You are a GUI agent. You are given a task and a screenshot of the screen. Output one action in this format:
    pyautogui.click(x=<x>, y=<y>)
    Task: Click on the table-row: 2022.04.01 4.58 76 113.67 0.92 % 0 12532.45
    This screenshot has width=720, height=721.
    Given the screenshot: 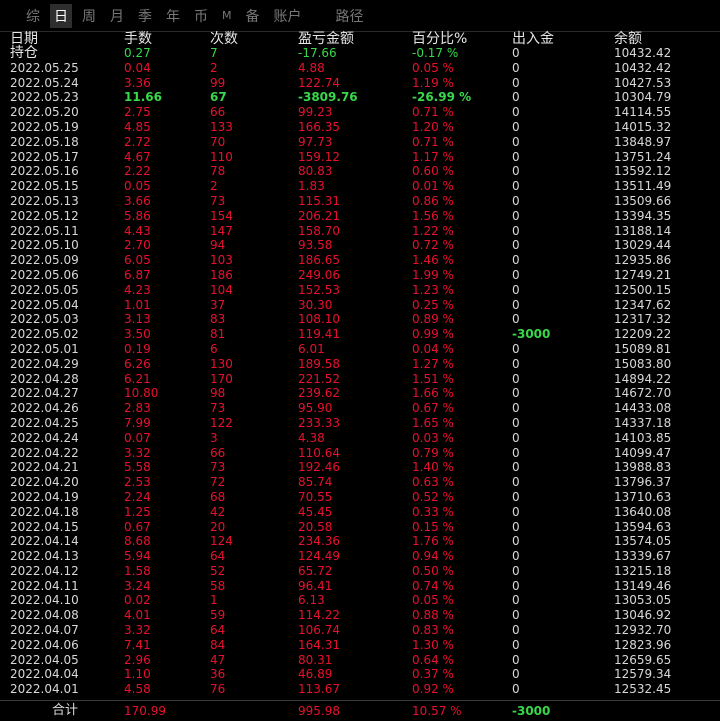 What is the action you would take?
    pyautogui.click(x=360, y=689)
    